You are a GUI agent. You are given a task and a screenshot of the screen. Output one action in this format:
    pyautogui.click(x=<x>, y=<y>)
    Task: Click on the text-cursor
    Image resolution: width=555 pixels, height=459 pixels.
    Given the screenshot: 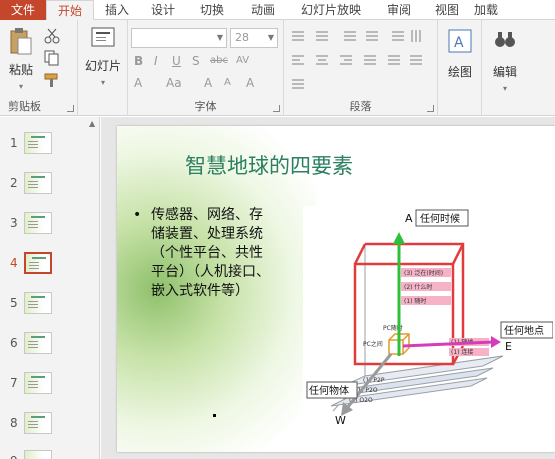 What is the action you would take?
    pyautogui.click(x=214, y=415)
    